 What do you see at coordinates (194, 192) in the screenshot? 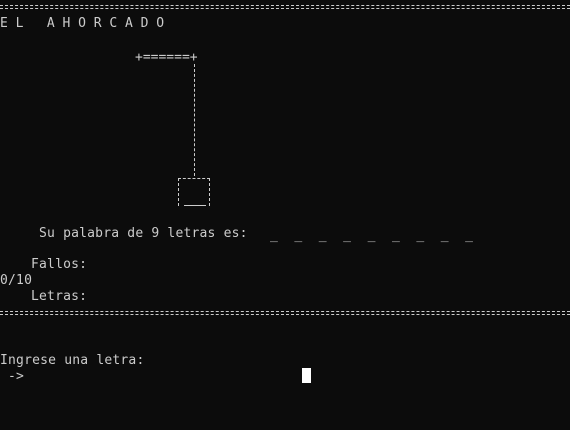
I see `hangman-head` at bounding box center [194, 192].